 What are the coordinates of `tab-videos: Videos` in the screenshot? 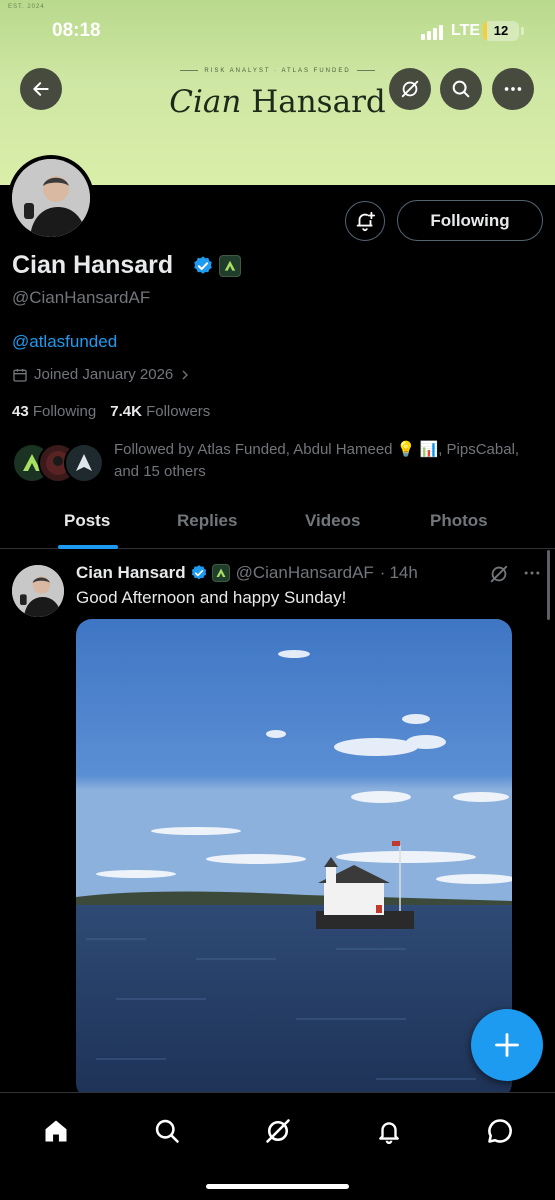 It's located at (332, 521).